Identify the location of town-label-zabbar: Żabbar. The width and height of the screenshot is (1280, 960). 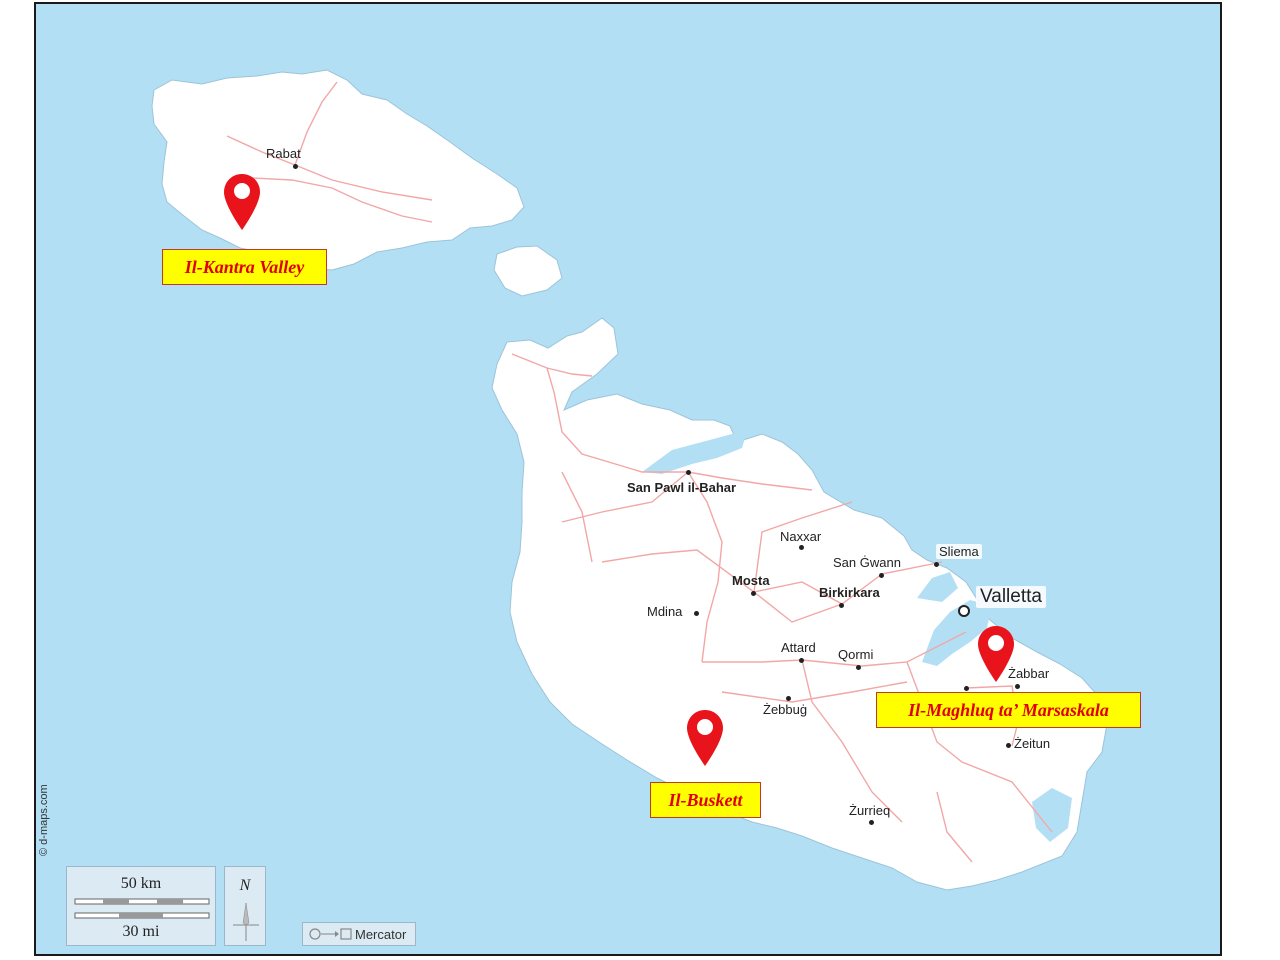
(1029, 673).